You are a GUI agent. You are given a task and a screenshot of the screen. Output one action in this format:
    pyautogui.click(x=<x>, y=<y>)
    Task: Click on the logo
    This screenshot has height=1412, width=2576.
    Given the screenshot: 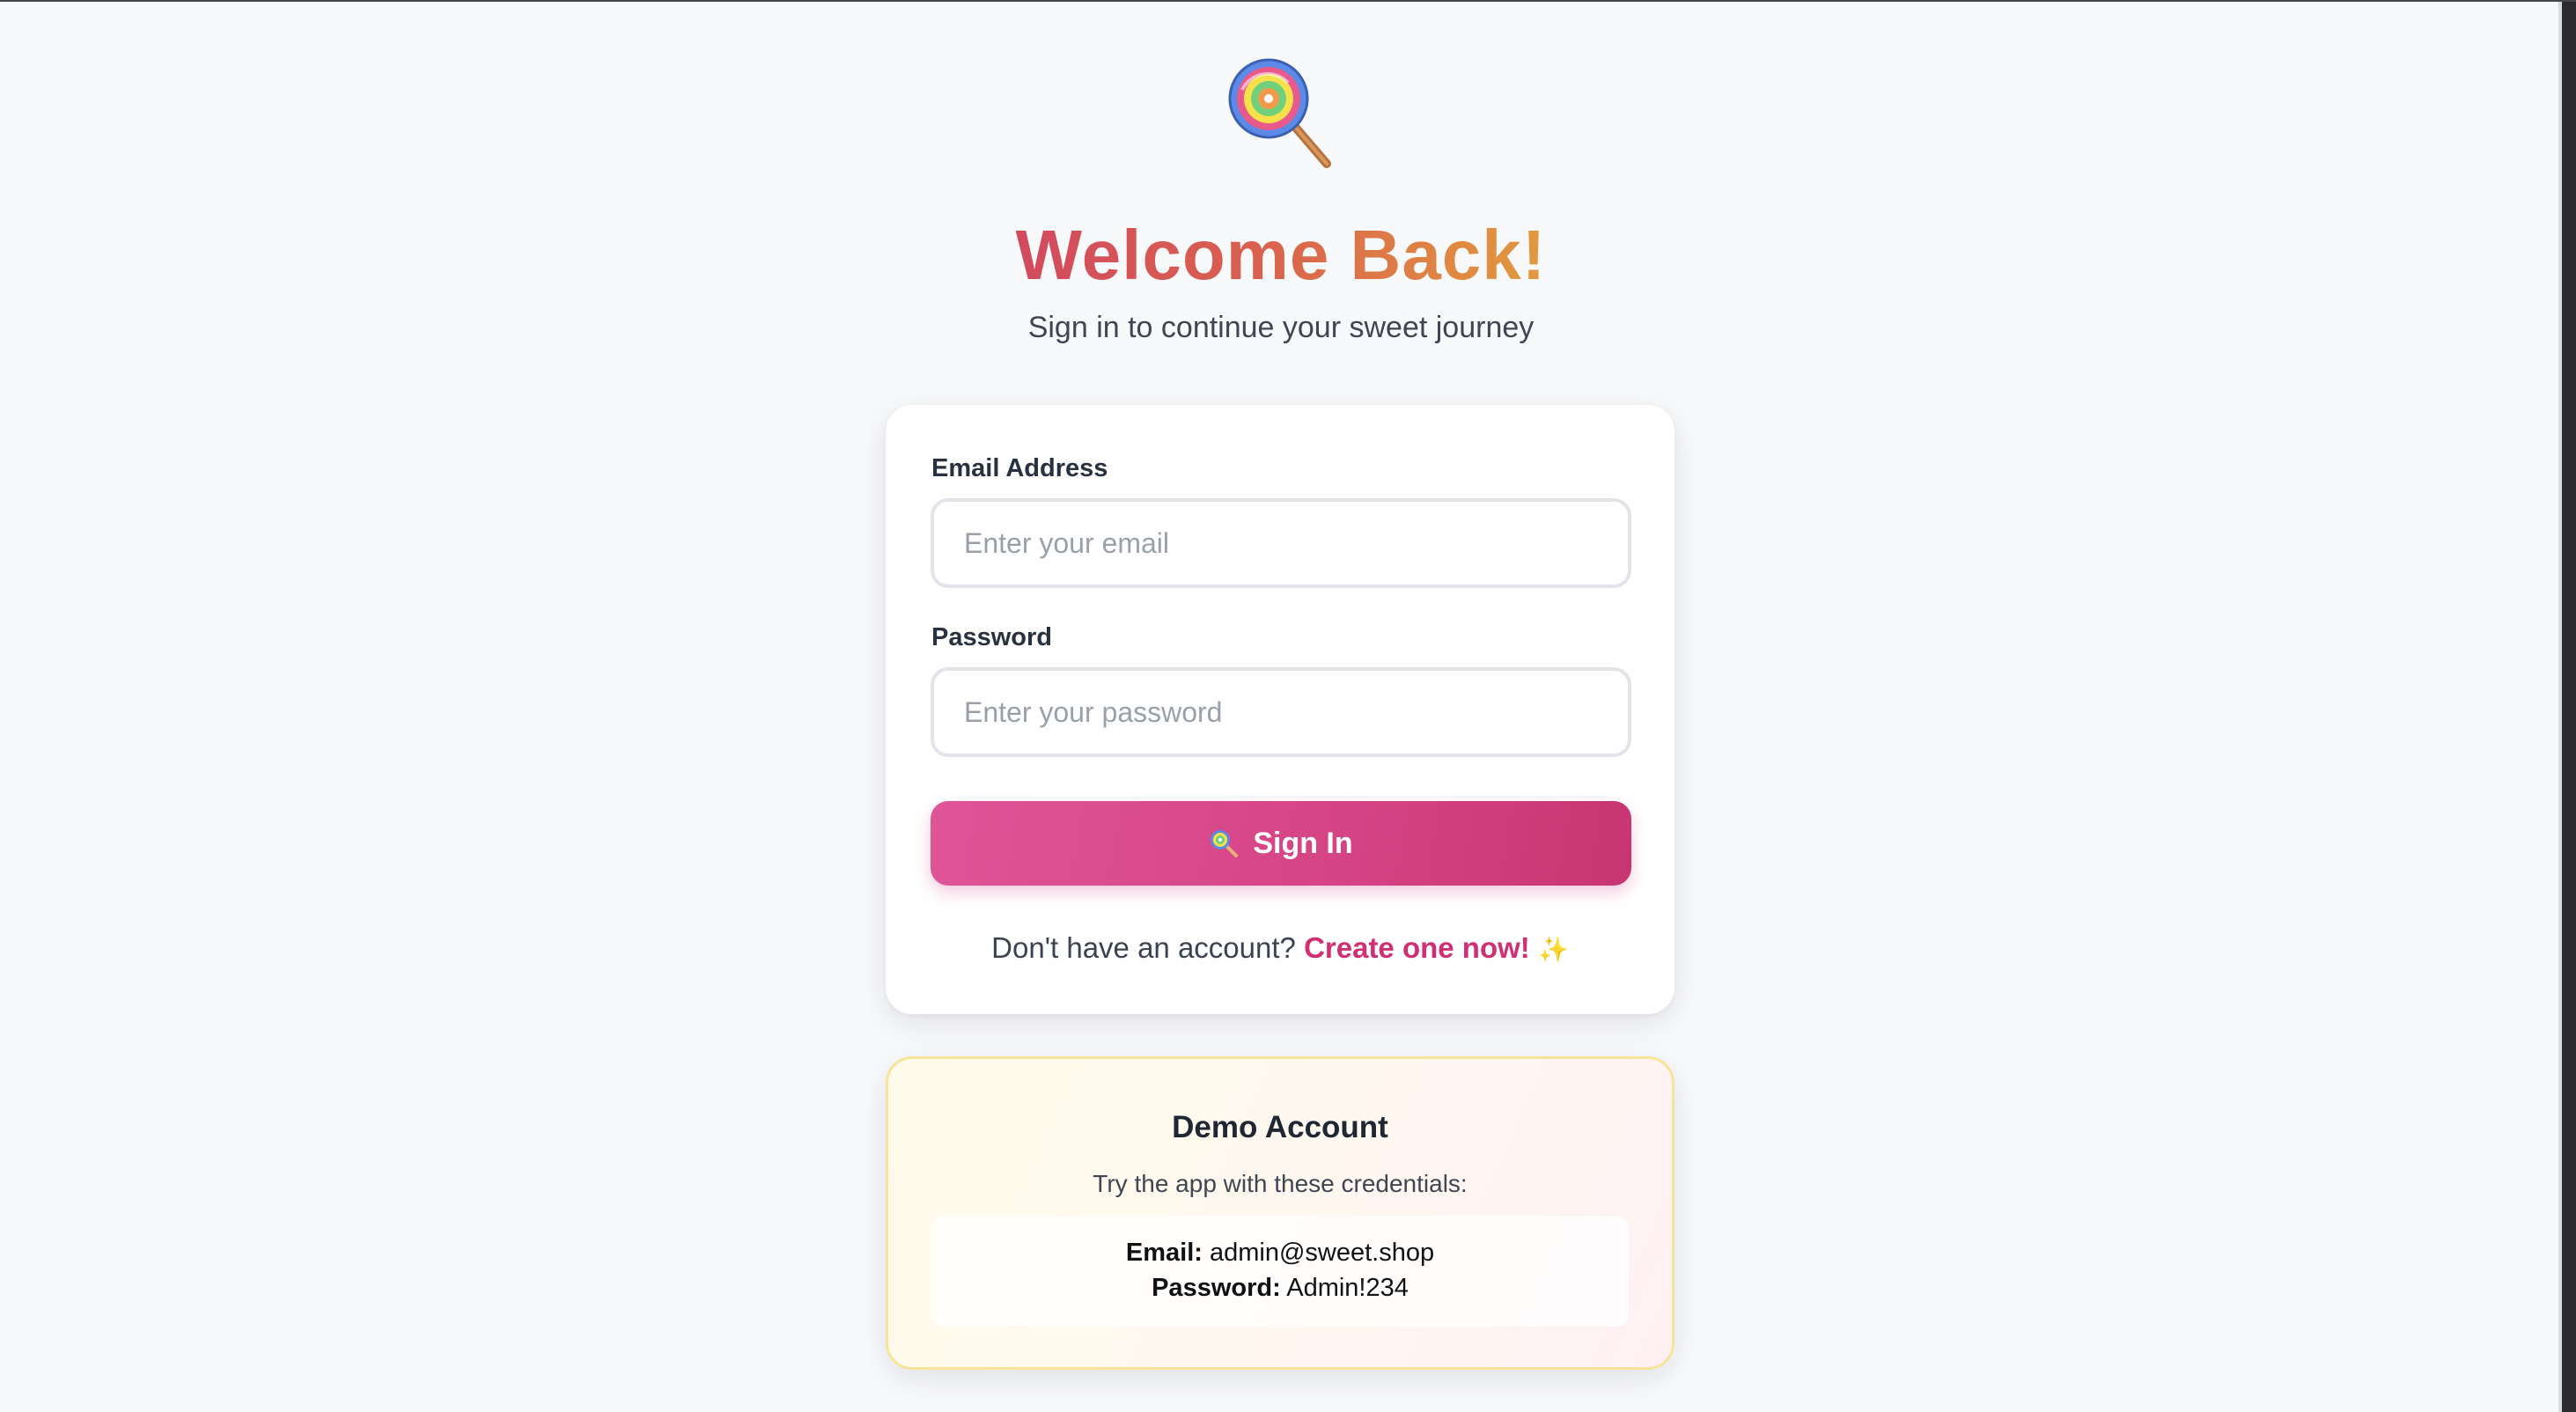 What is the action you would take?
    pyautogui.click(x=1281, y=113)
    